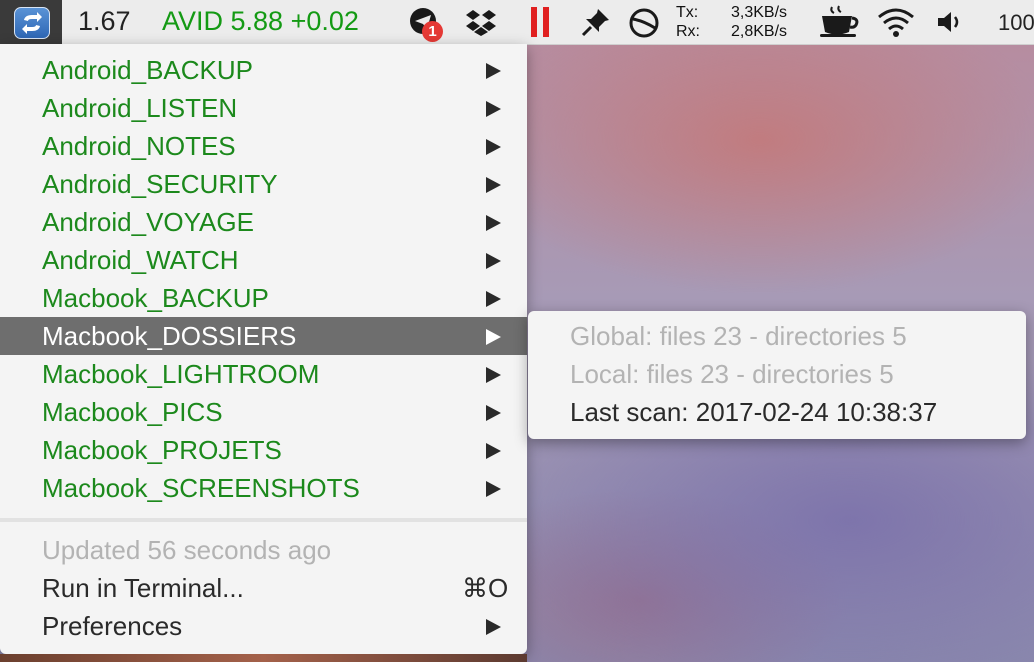  What do you see at coordinates (140, 108) in the screenshot?
I see `menu-item-label: Android_LISTEN` at bounding box center [140, 108].